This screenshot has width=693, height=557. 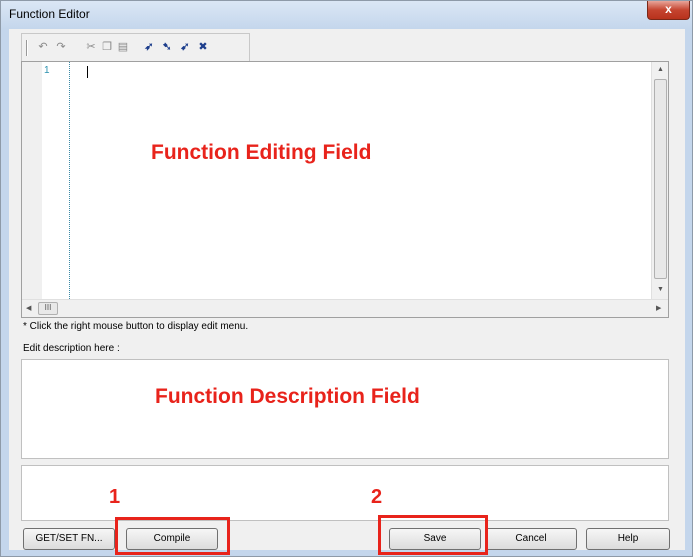 I want to click on horizontal-scroll-thumb: III, so click(x=48, y=308).